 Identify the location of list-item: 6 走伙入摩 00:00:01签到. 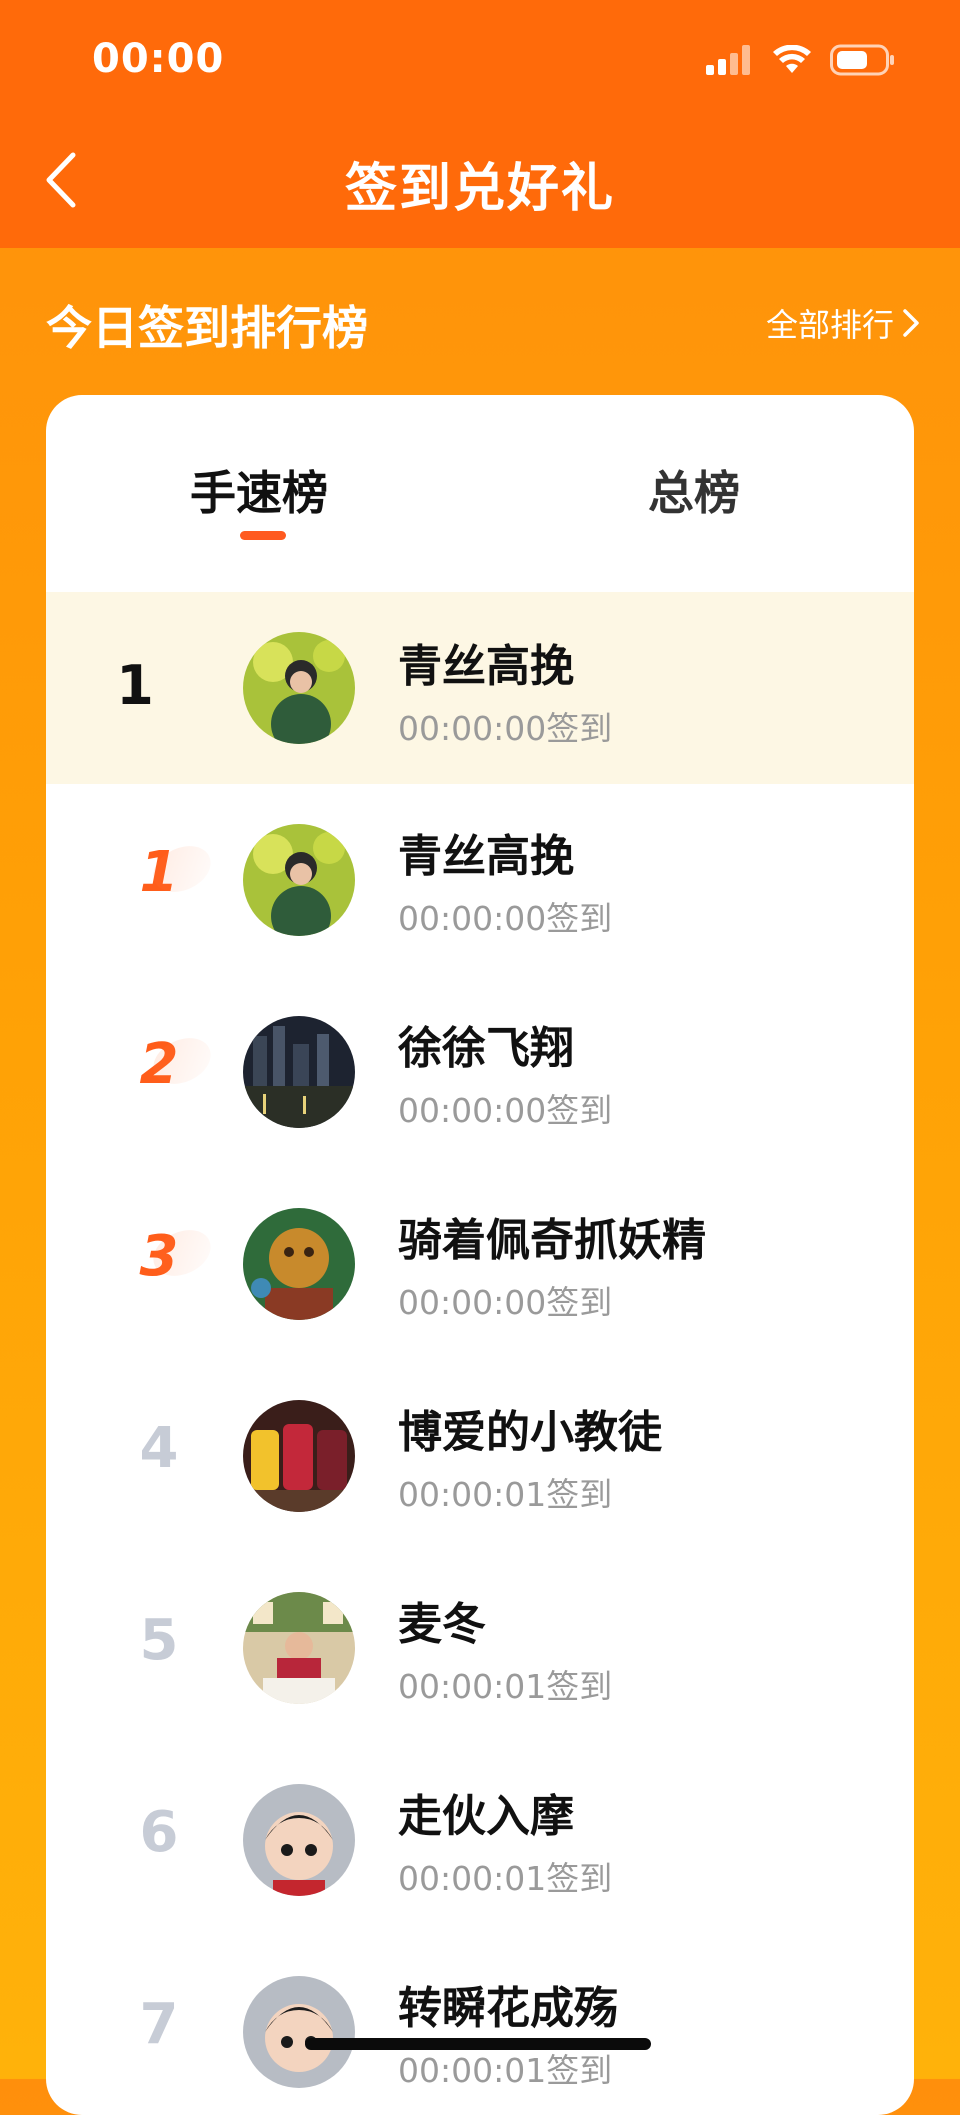
(480, 1840).